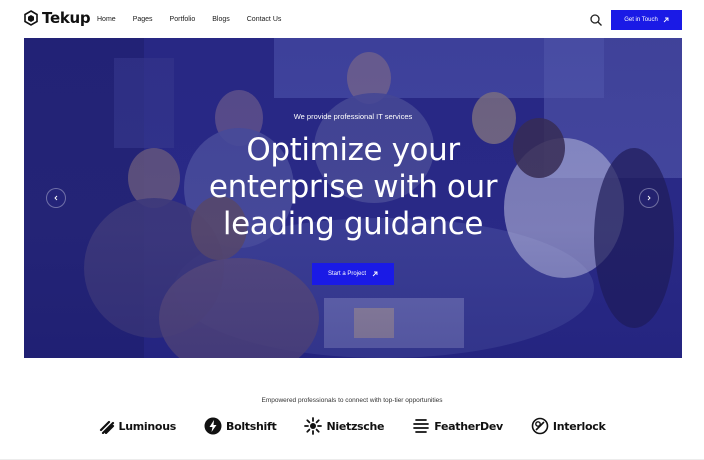  What do you see at coordinates (147, 426) in the screenshot?
I see `partner-name: Luminous` at bounding box center [147, 426].